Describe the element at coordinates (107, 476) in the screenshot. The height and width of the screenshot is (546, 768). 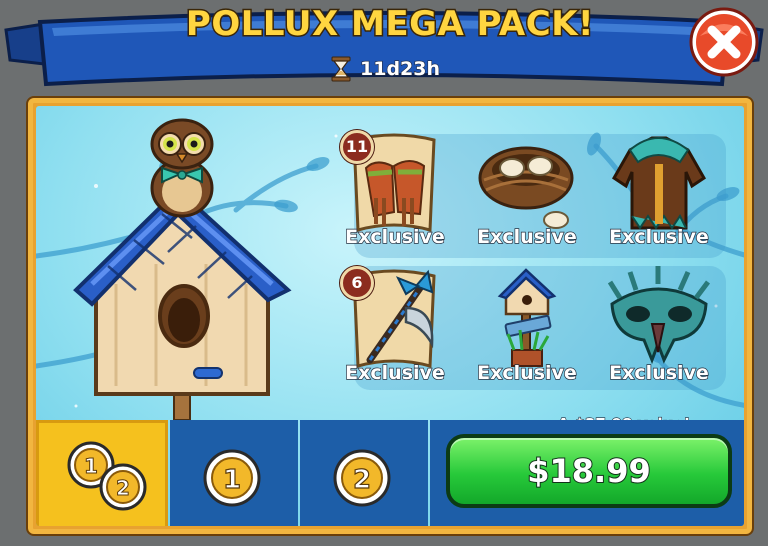
I see `coins-icon: 1 2` at that location.